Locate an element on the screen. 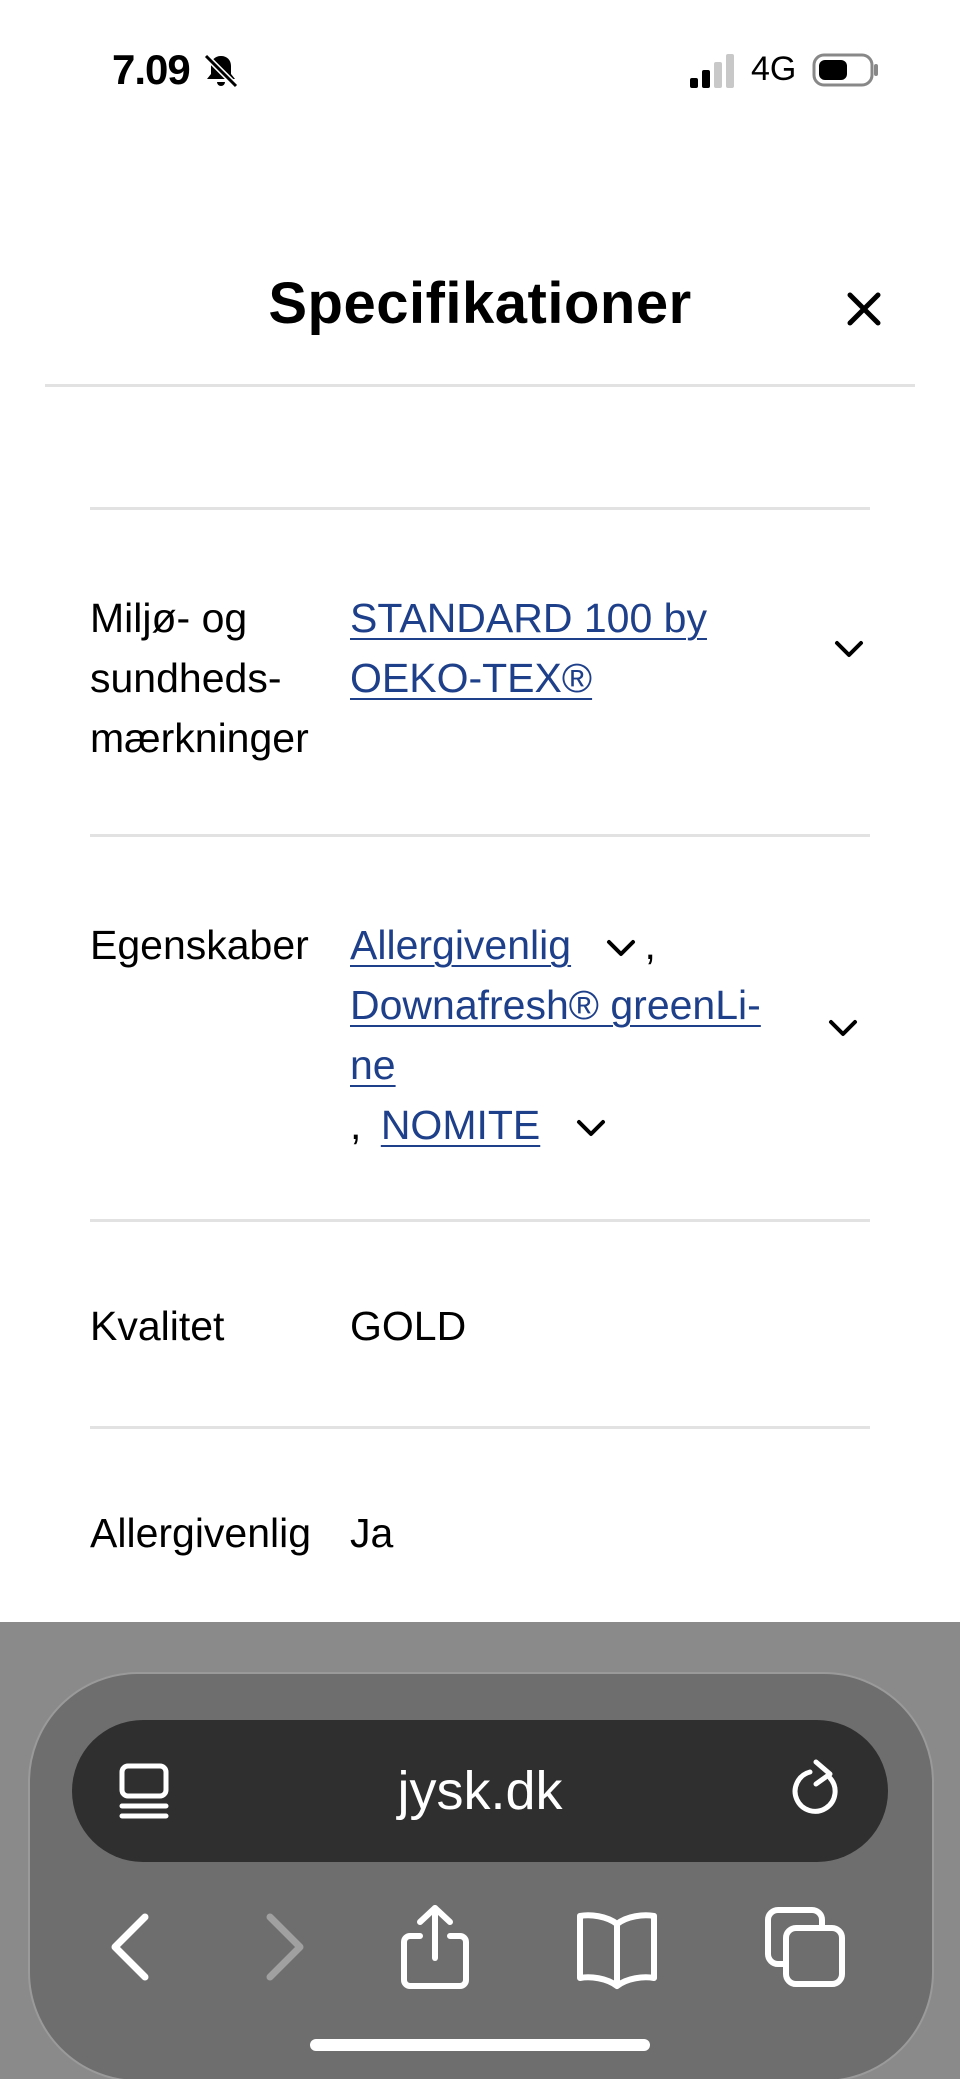  spec-value-eco-labels: STANDARD 100 by OEKO-TEX® is located at coordinates (528, 648).